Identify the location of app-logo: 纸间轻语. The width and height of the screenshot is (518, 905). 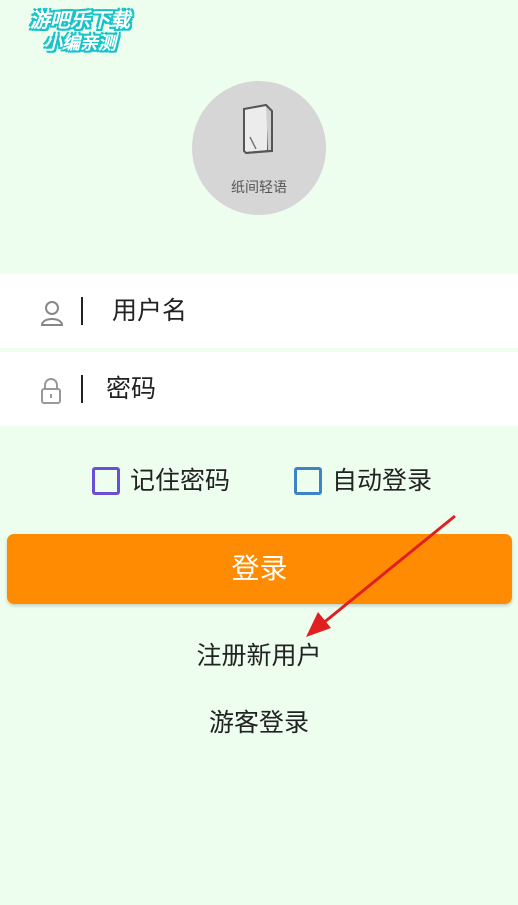
(259, 148).